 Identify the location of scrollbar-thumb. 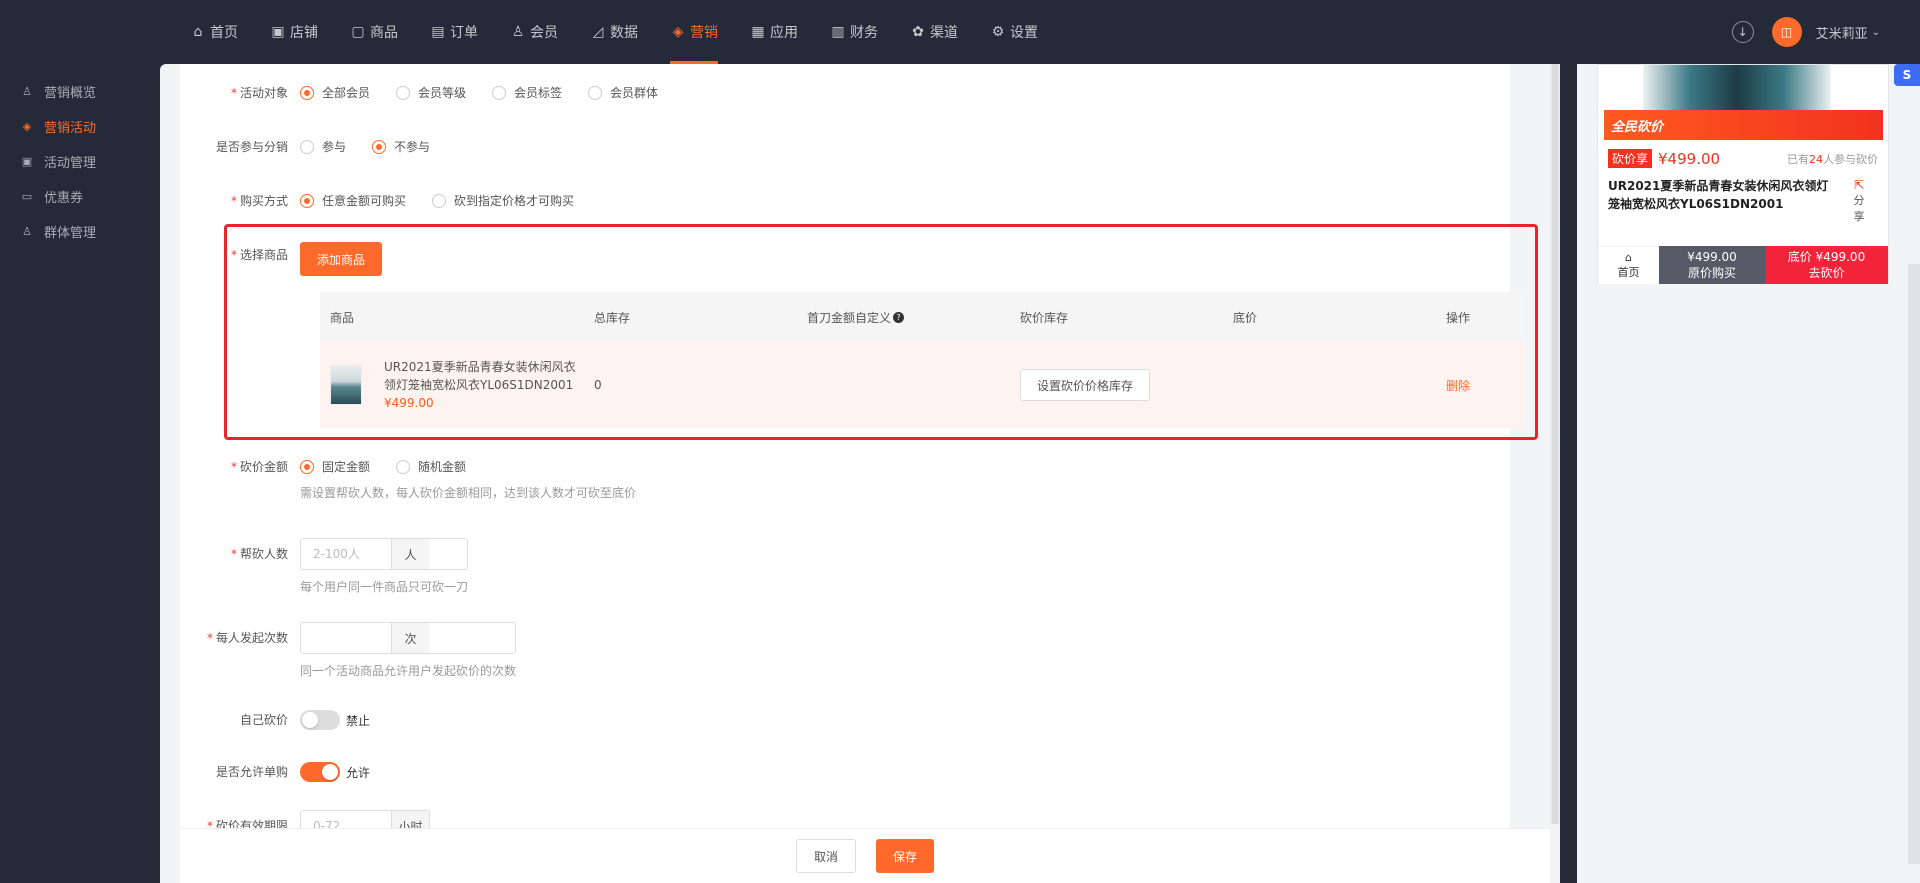
(1555, 444).